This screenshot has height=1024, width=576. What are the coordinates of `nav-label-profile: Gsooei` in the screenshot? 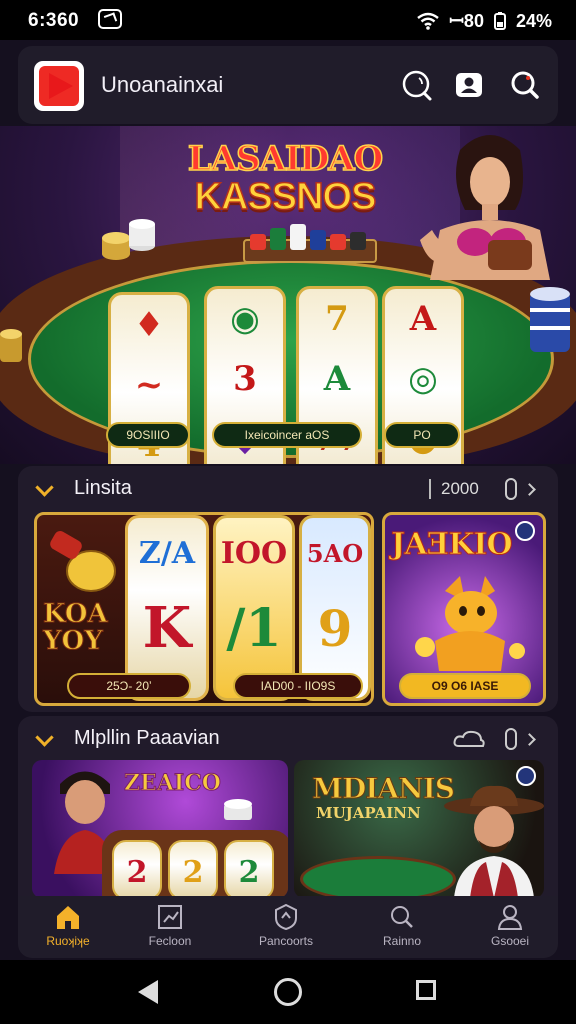 It's located at (510, 941).